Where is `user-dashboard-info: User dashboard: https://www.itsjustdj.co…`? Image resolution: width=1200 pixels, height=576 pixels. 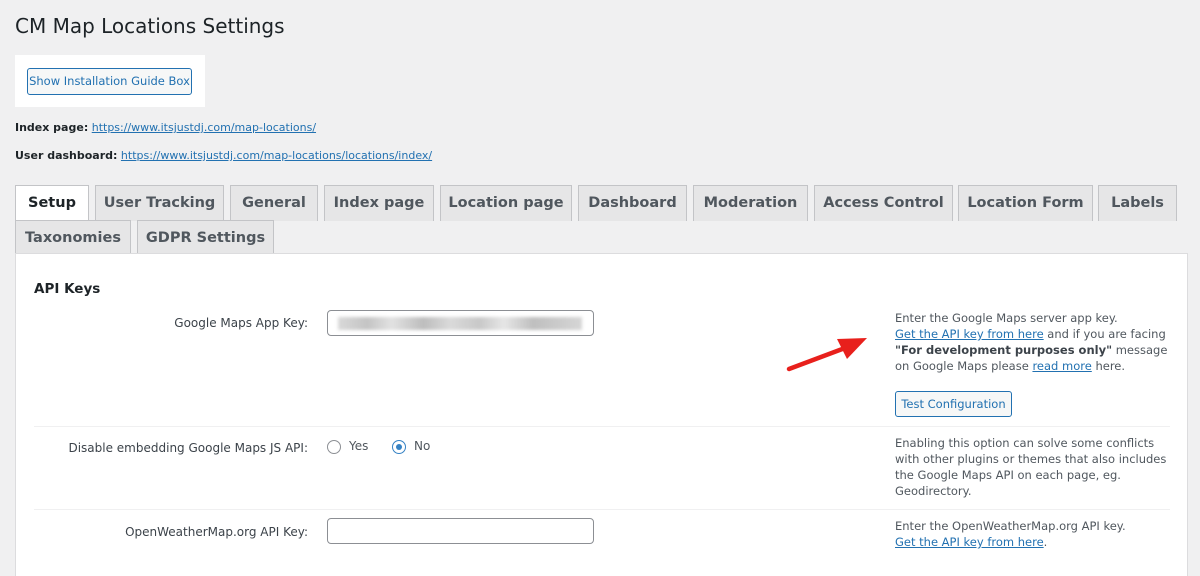
user-dashboard-info: User dashboard: https://www.itsjustdj.co… is located at coordinates (223, 155).